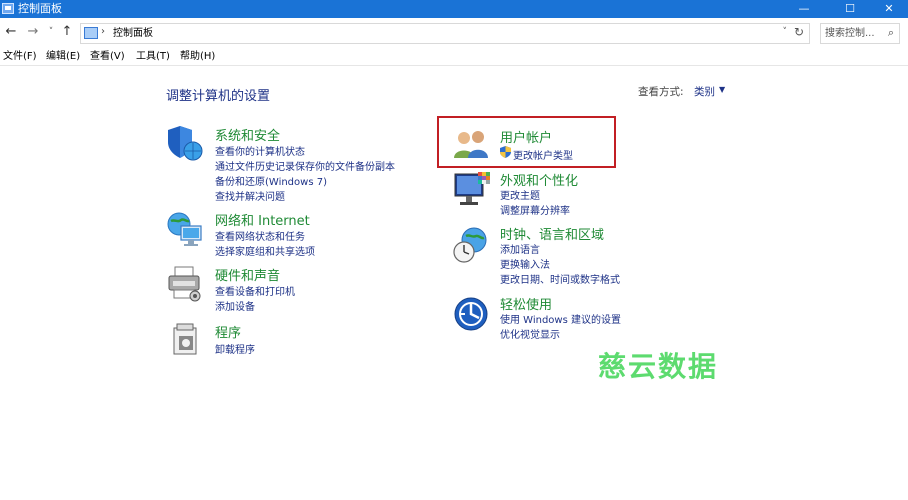 The width and height of the screenshot is (908, 500). I want to click on view-by-label: 查看方式:, so click(661, 92).